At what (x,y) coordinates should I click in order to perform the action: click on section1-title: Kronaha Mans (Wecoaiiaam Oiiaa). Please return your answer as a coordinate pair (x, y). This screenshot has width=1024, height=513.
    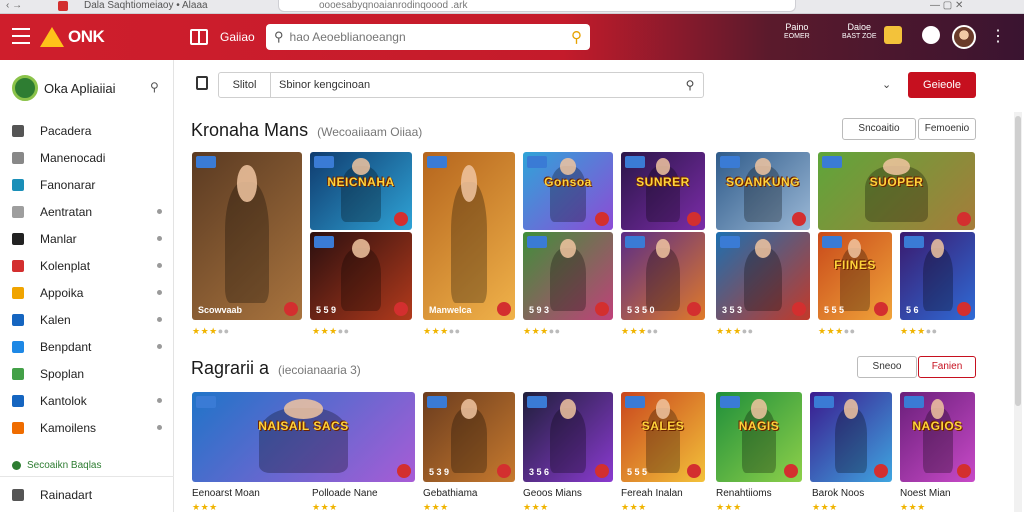
    Looking at the image, I should click on (306, 130).